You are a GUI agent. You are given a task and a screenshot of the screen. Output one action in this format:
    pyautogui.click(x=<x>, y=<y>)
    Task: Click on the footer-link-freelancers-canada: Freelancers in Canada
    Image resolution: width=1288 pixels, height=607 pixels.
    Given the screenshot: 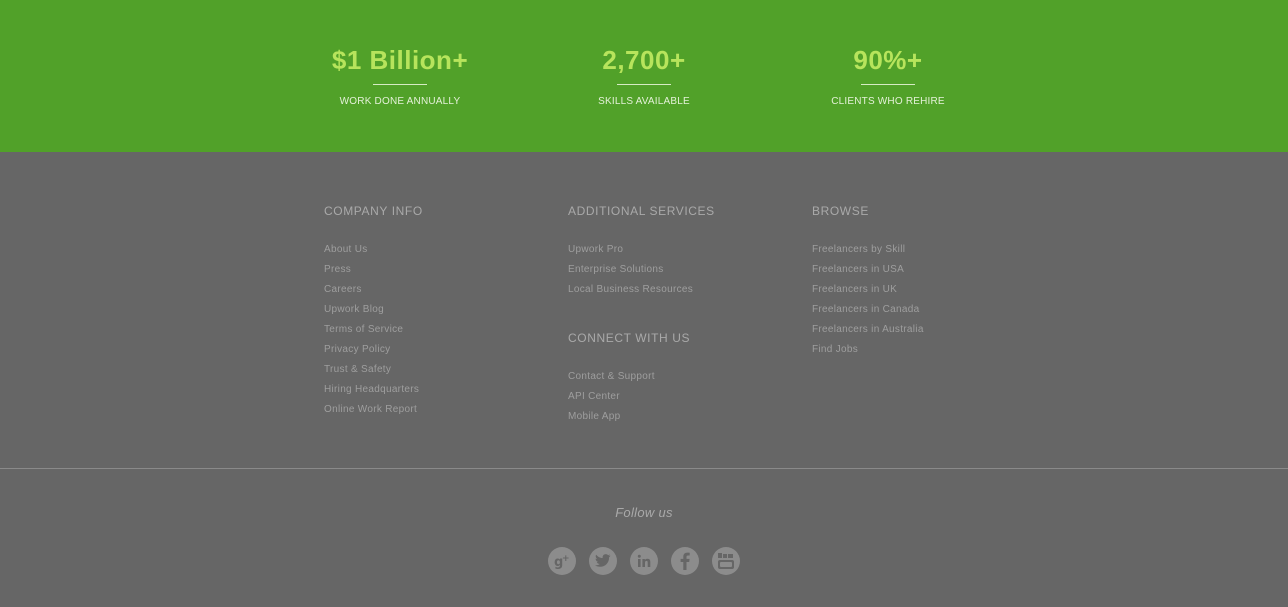 What is the action you would take?
    pyautogui.click(x=865, y=309)
    